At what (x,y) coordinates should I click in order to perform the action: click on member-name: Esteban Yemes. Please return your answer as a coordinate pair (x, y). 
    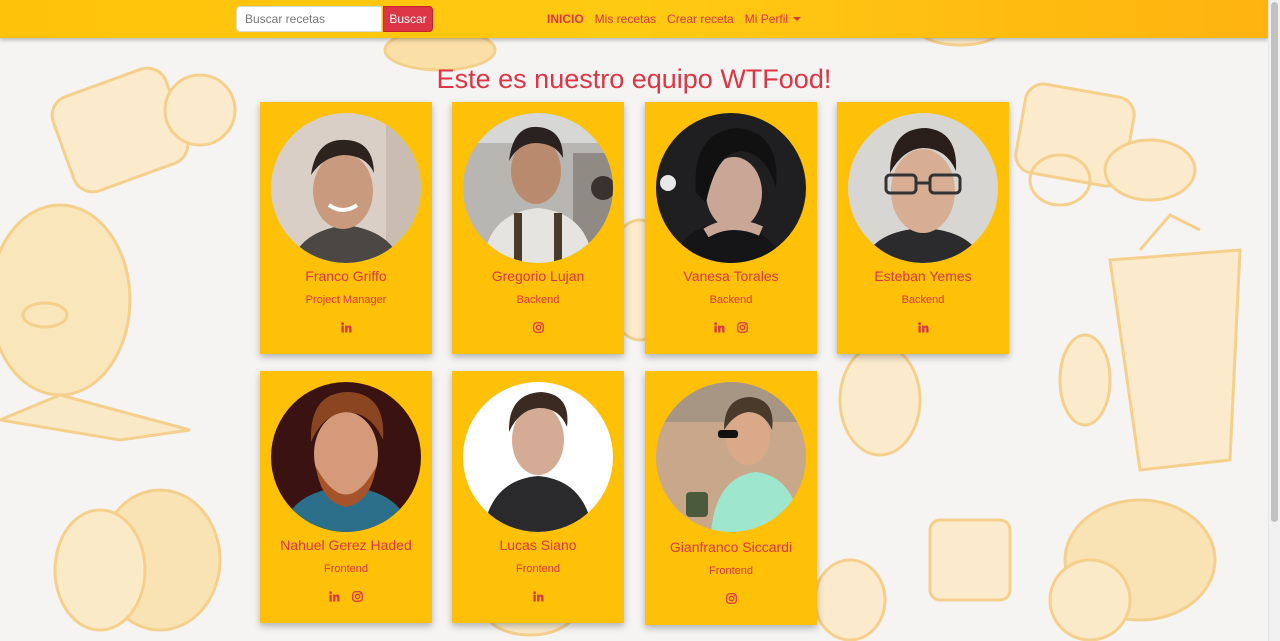
    Looking at the image, I should click on (923, 276).